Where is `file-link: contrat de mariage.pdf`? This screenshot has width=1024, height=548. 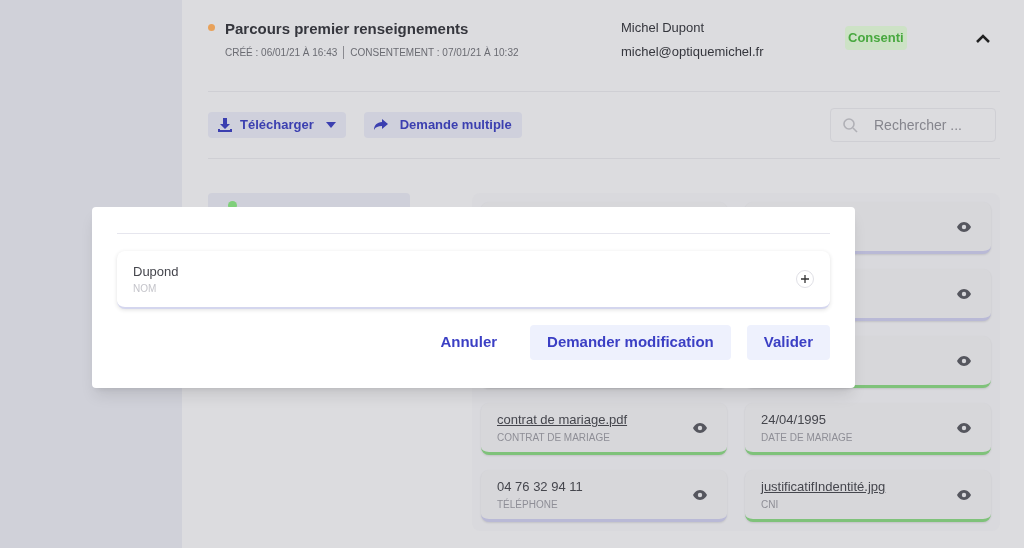 file-link: contrat de mariage.pdf is located at coordinates (562, 420).